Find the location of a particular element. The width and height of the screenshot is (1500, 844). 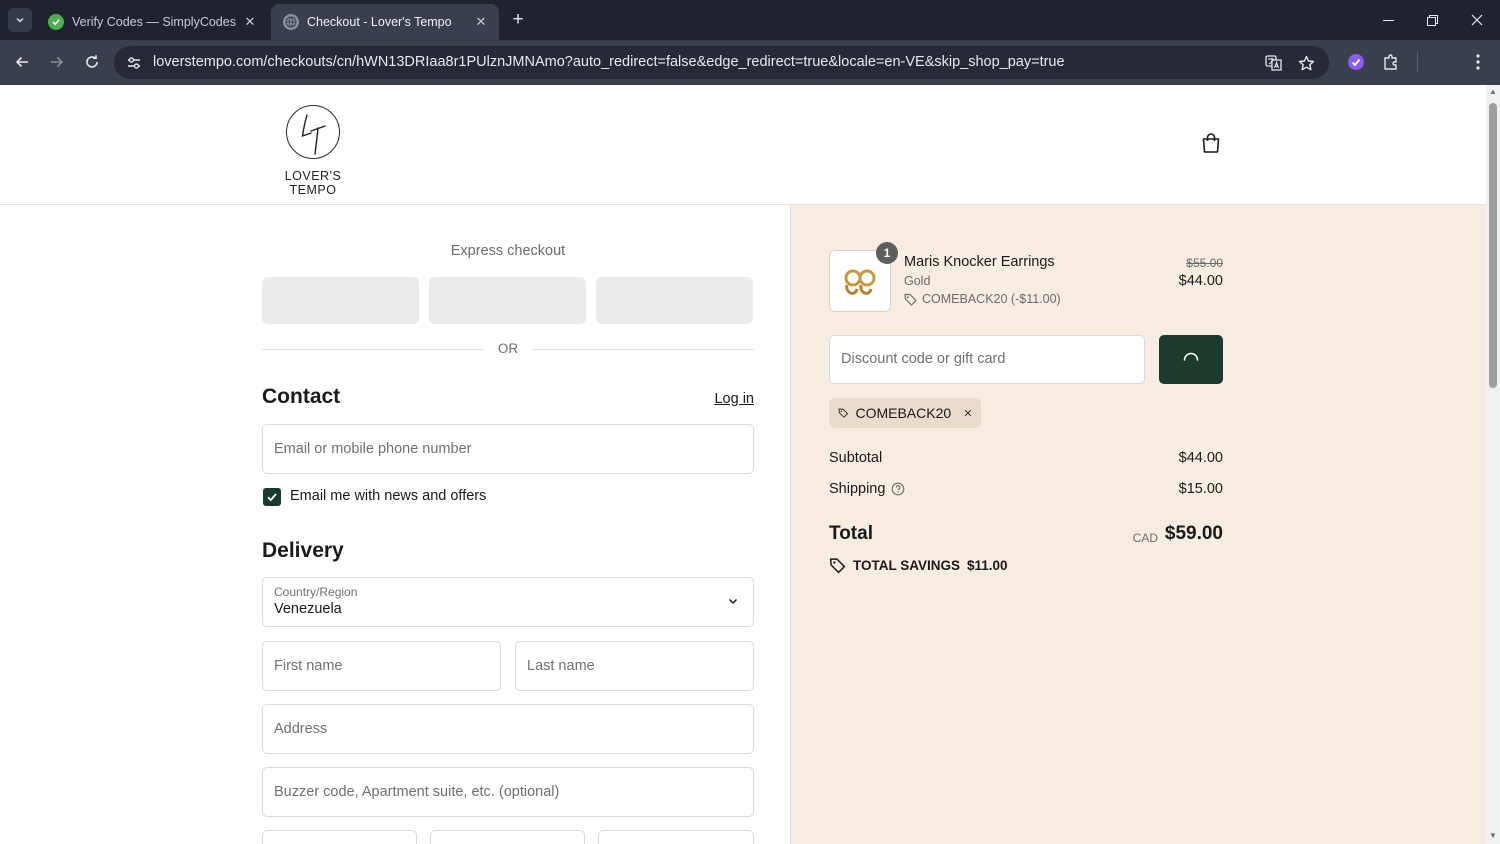

arrow-left-icon is located at coordinates (21, 62).